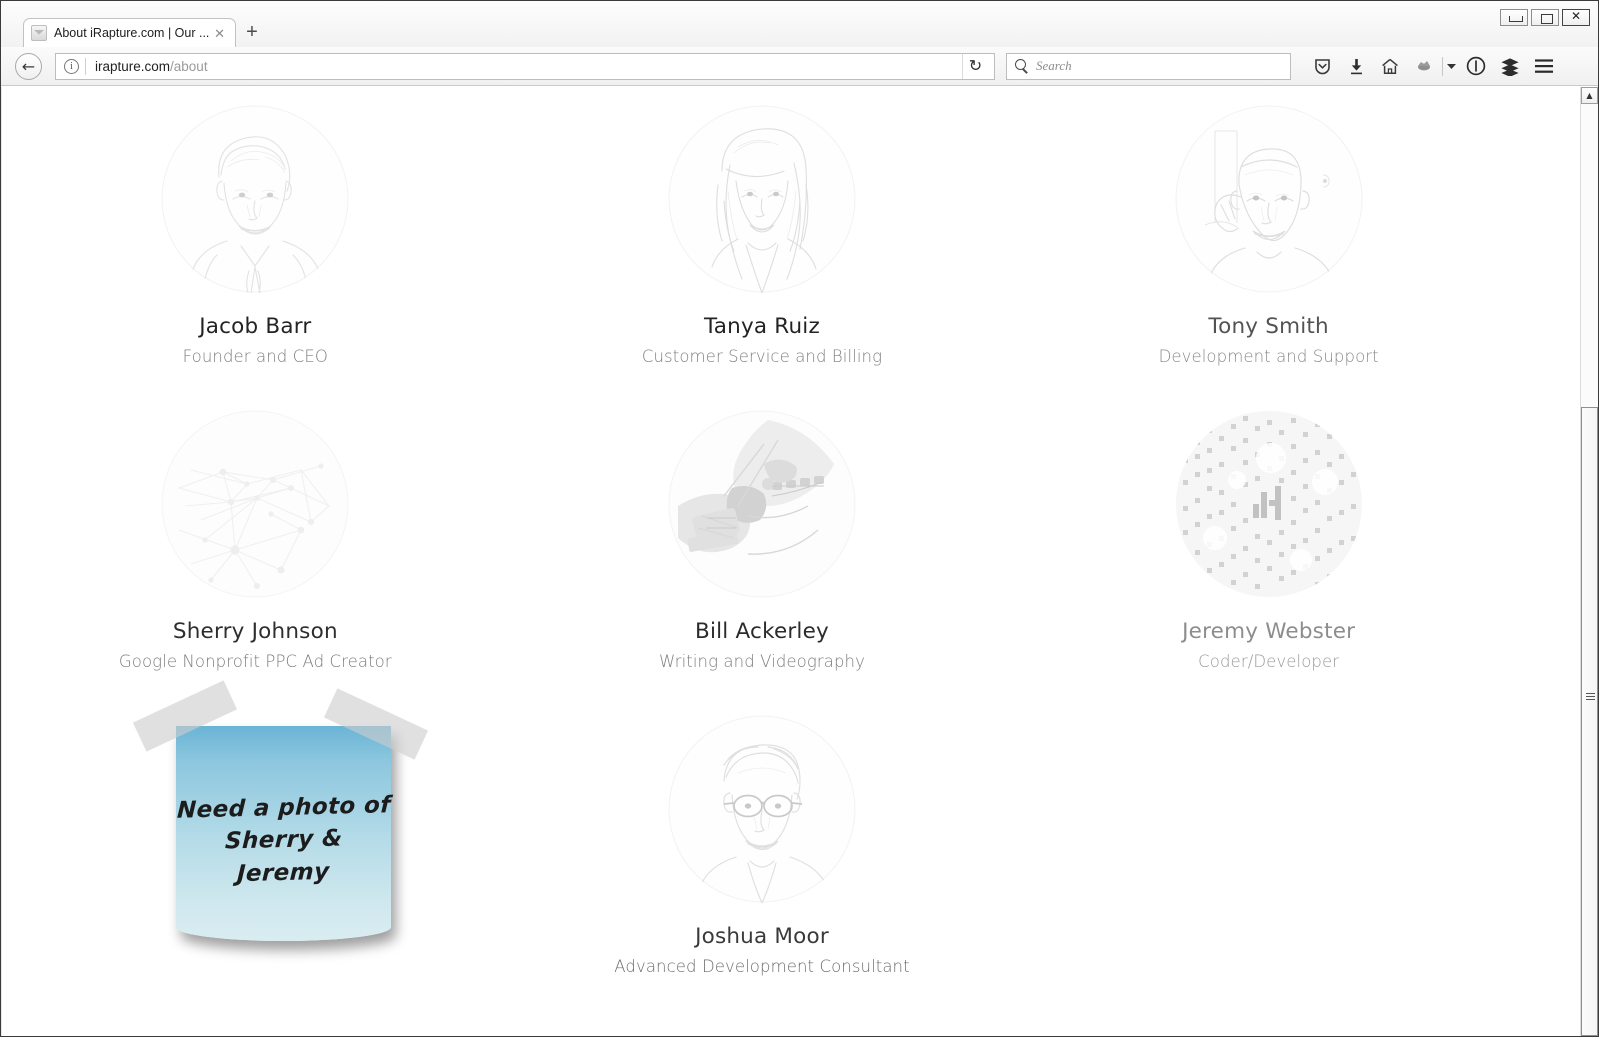  I want to click on member-role: Development and Support, so click(1268, 356).